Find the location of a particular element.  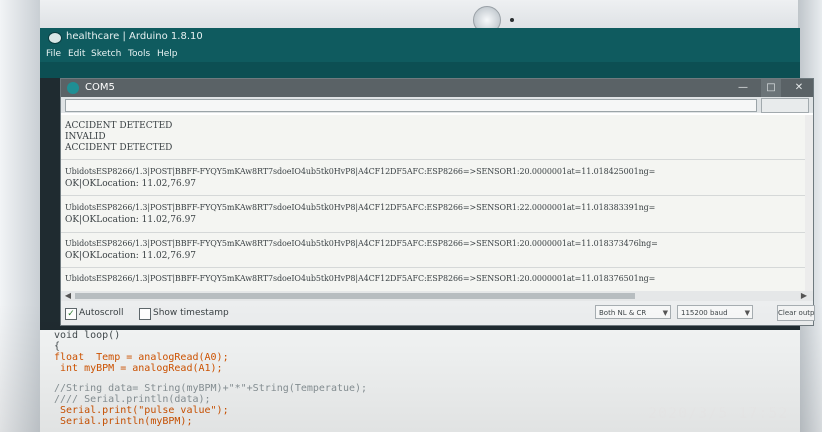

line-ending-value: Both NL & CR is located at coordinates (623, 313).